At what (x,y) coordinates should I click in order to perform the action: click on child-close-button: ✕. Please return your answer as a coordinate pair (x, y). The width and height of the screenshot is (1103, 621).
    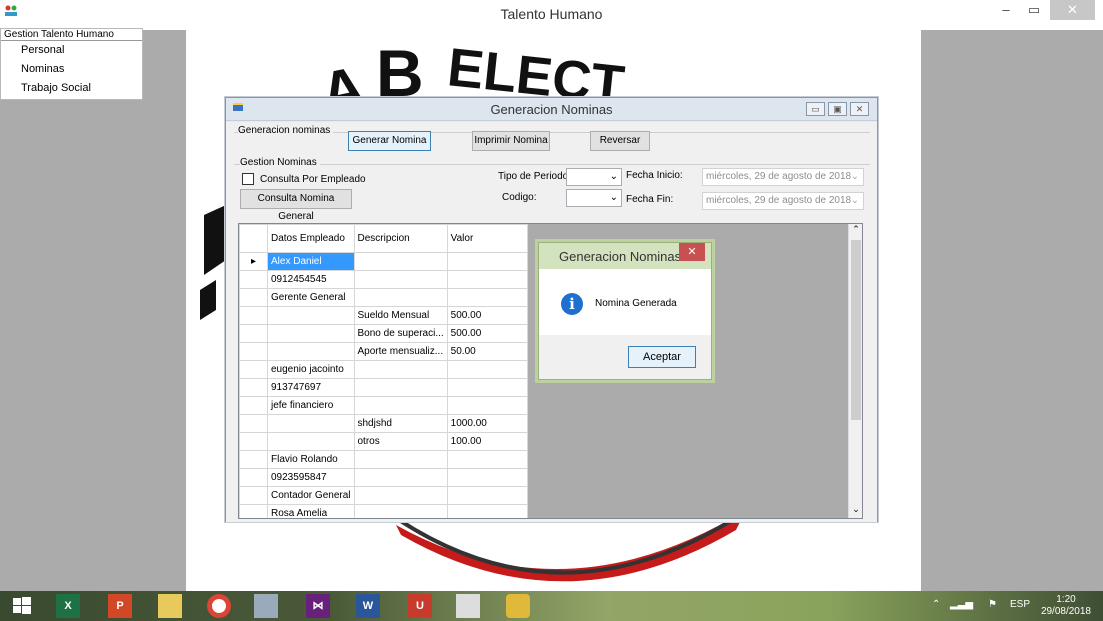
    Looking at the image, I should click on (859, 109).